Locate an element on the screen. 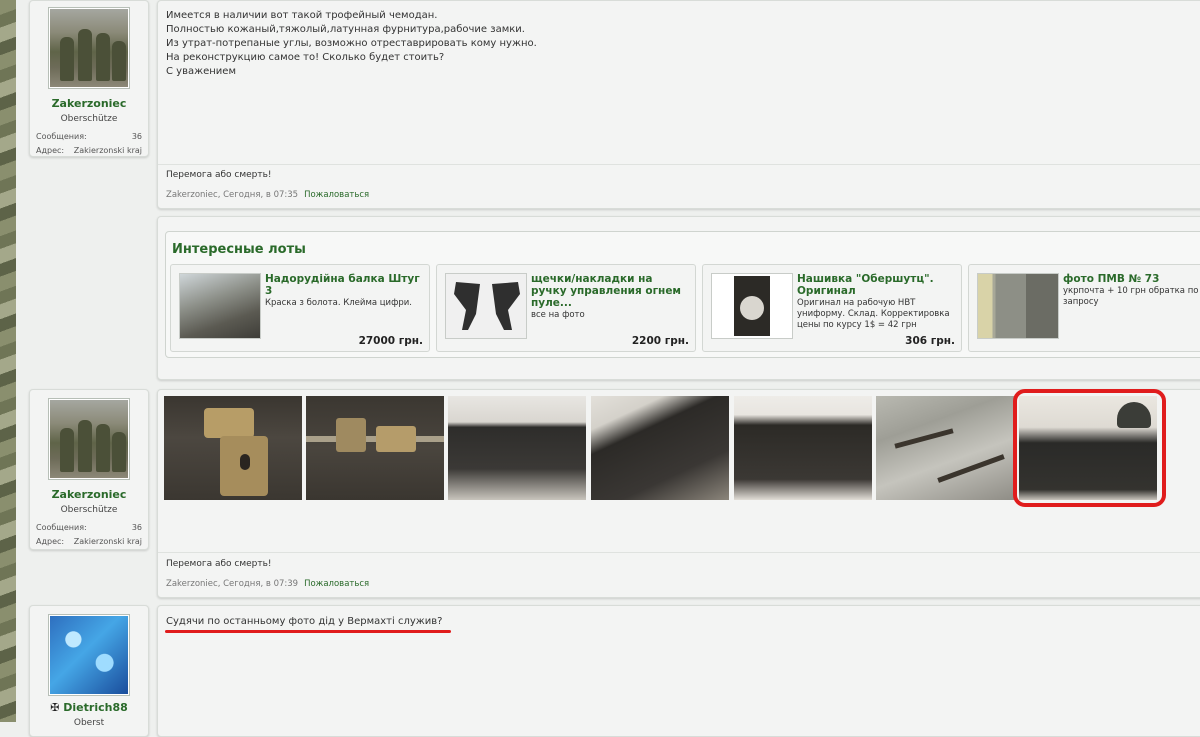 This screenshot has width=1200, height=737. lot-title: Нашивка "Обершутц". Оригинал is located at coordinates (877, 285).